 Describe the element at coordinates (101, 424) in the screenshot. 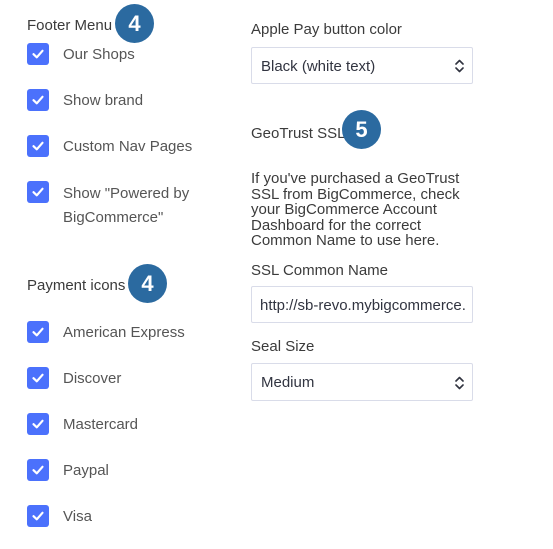

I see `checkbox-label: Mastercard` at that location.